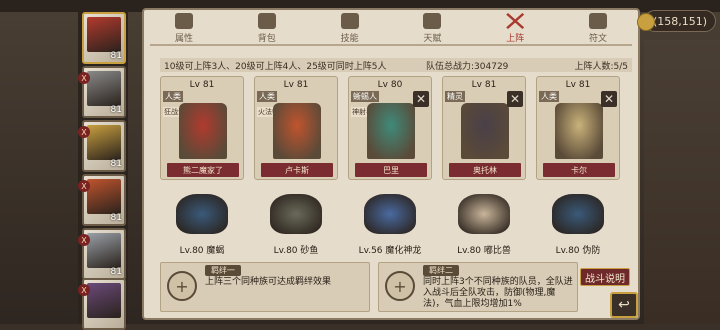  Describe the element at coordinates (484, 251) in the screenshot. I see `pet-label: Lv.80 嘟比兽` at that location.